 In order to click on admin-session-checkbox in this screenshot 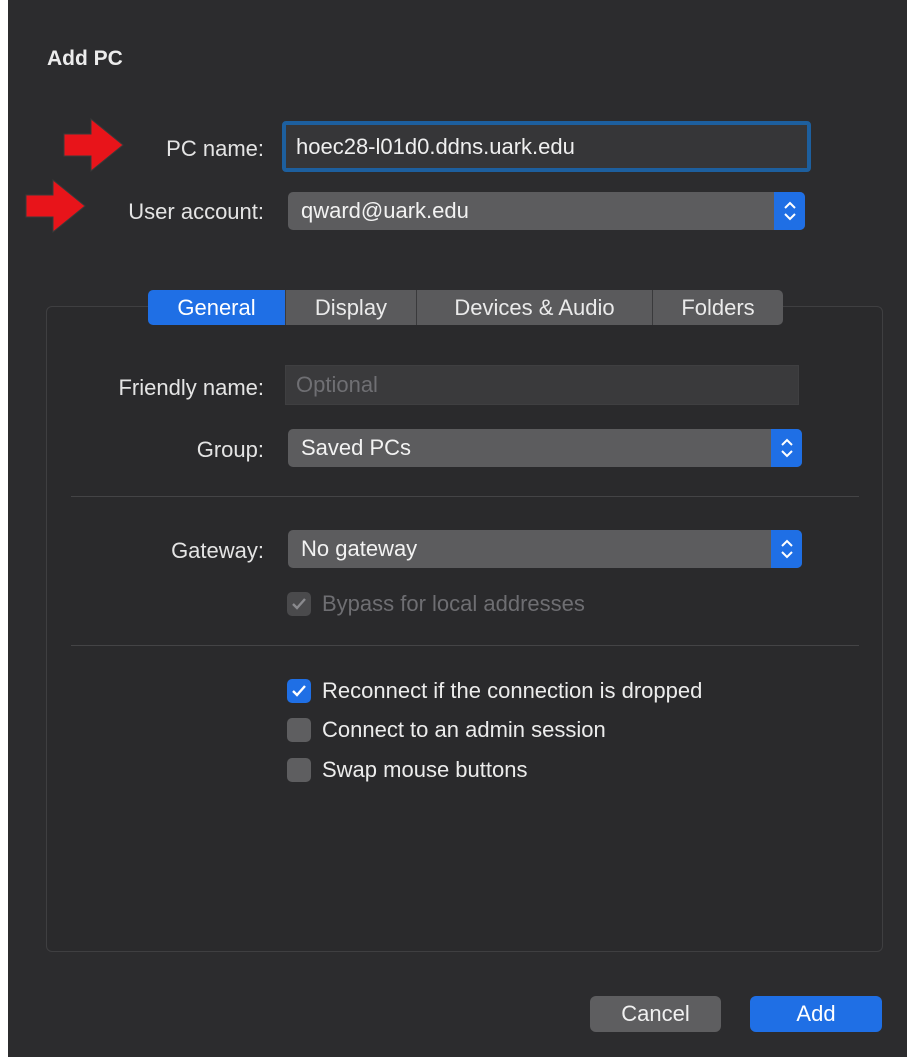, I will do `click(299, 730)`.